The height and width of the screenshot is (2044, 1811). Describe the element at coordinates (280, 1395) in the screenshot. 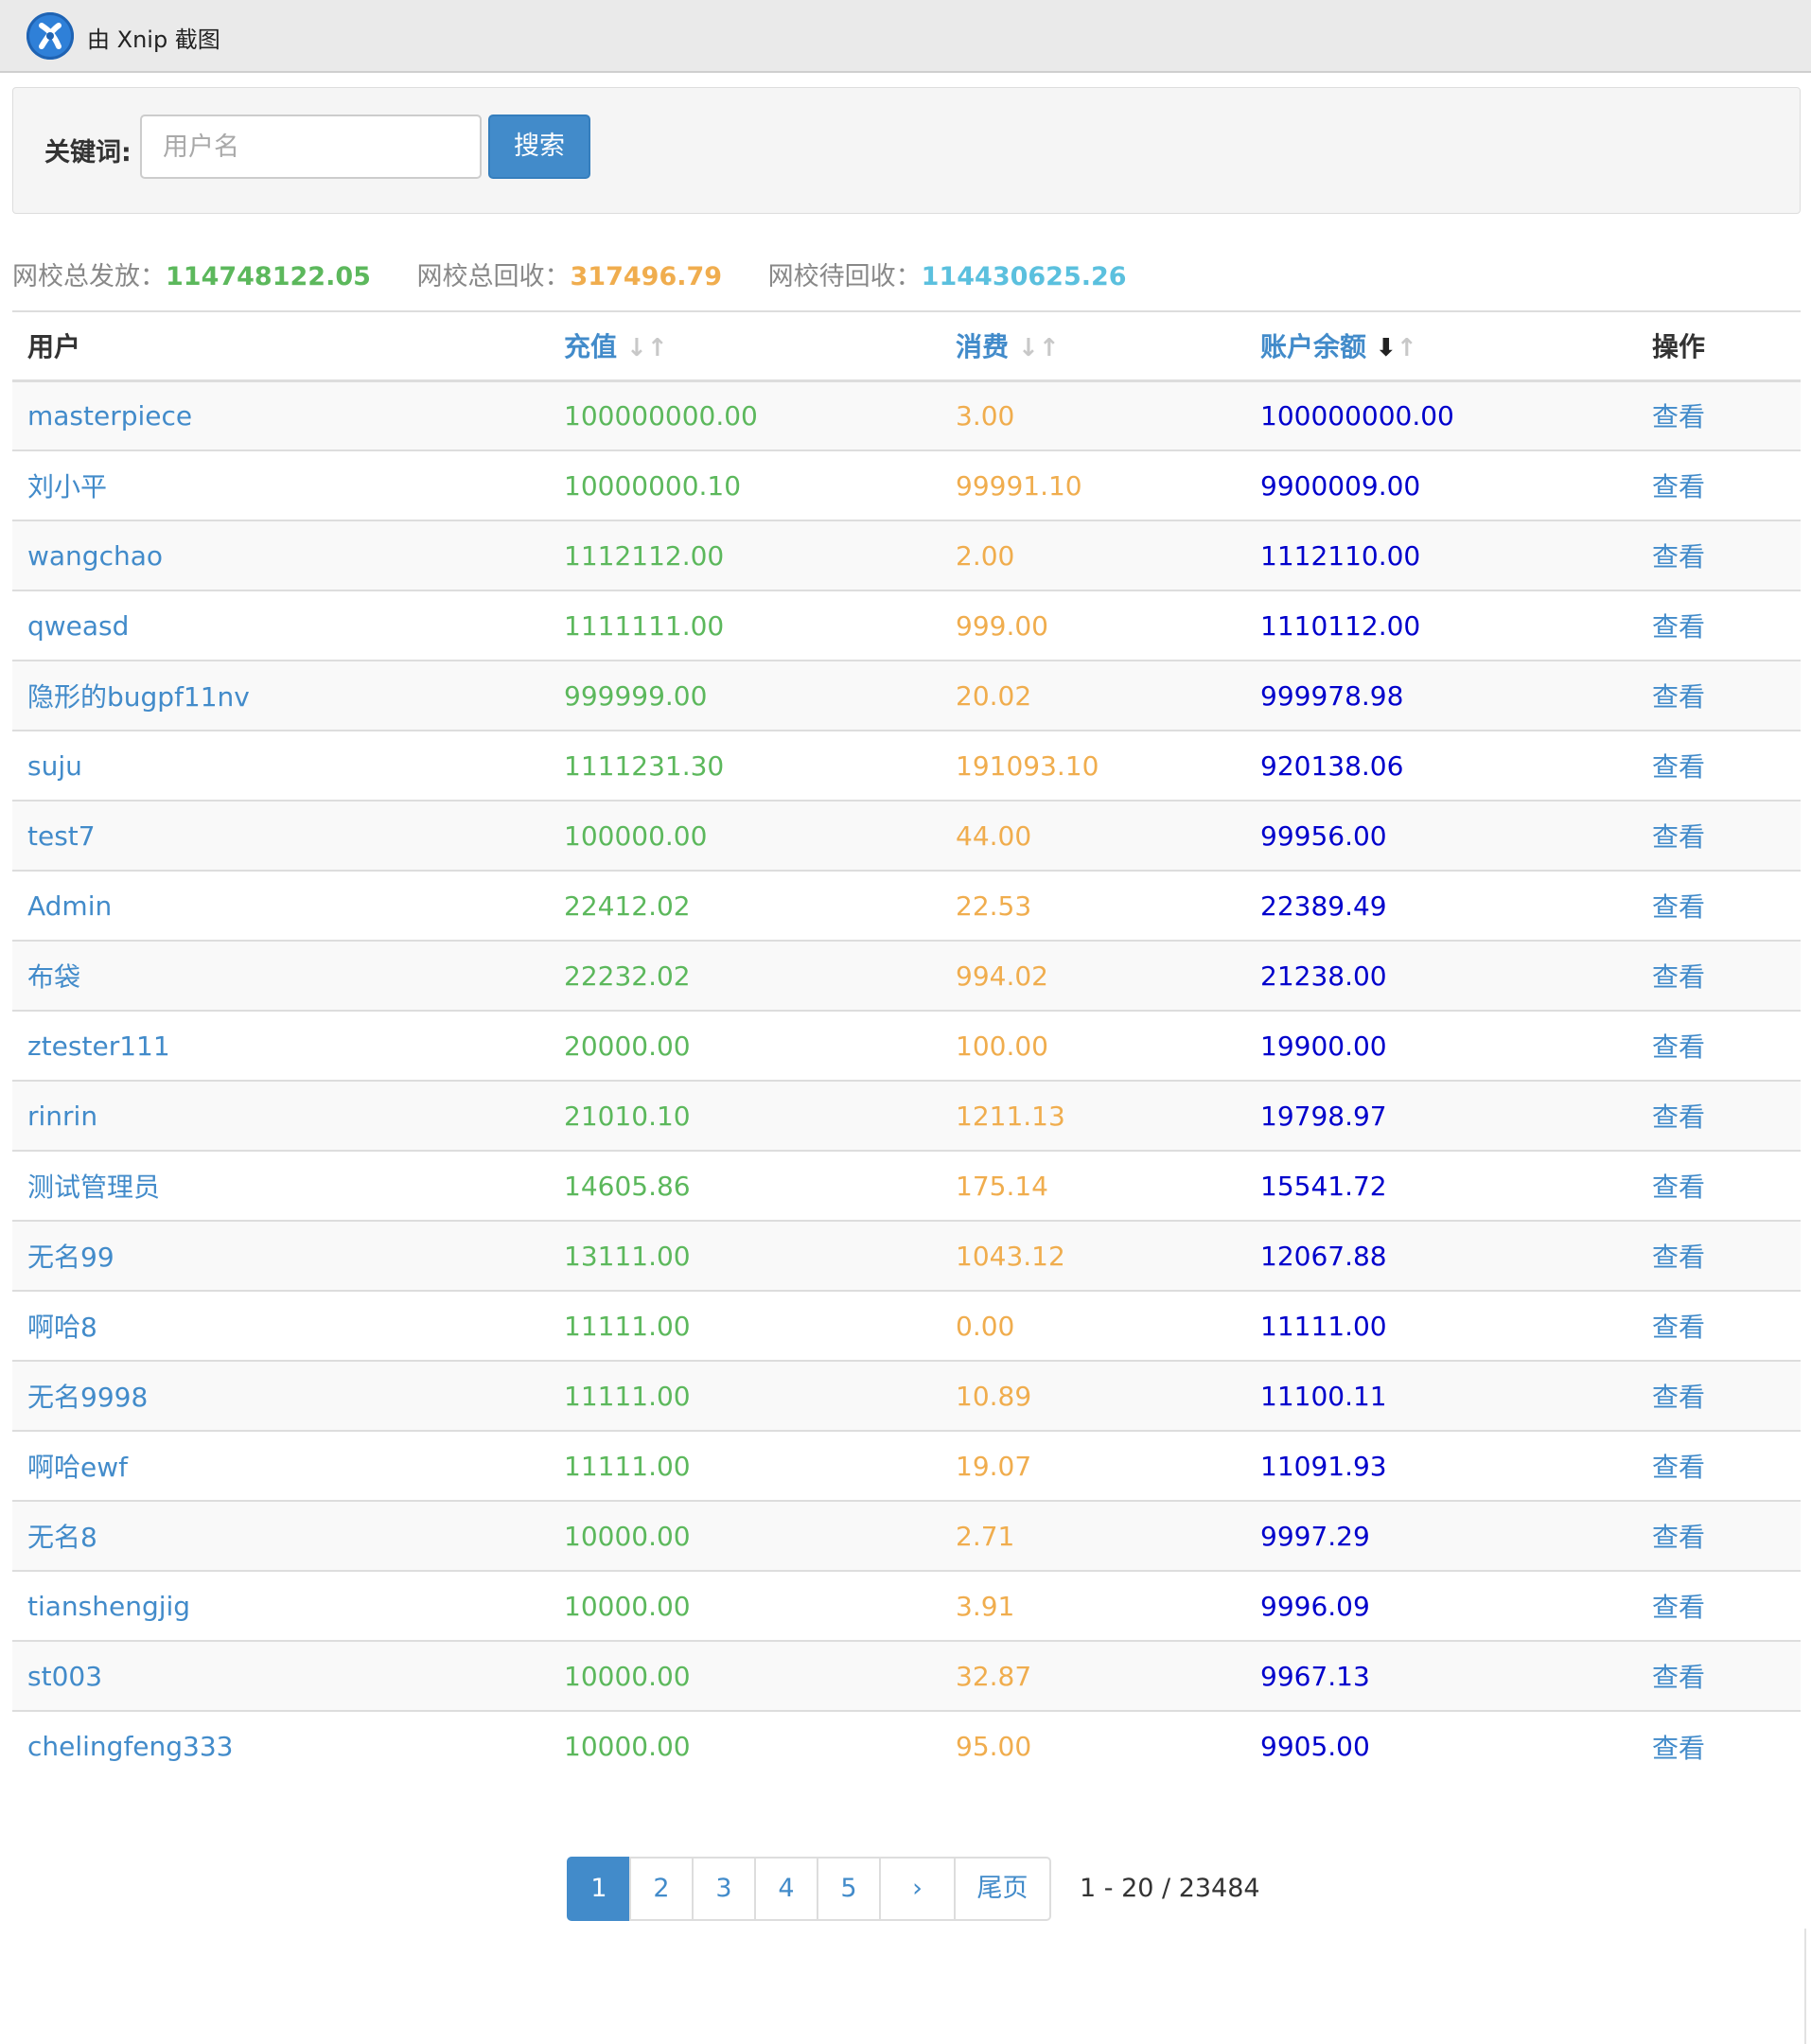

I see `user-link: 无名9998` at that location.